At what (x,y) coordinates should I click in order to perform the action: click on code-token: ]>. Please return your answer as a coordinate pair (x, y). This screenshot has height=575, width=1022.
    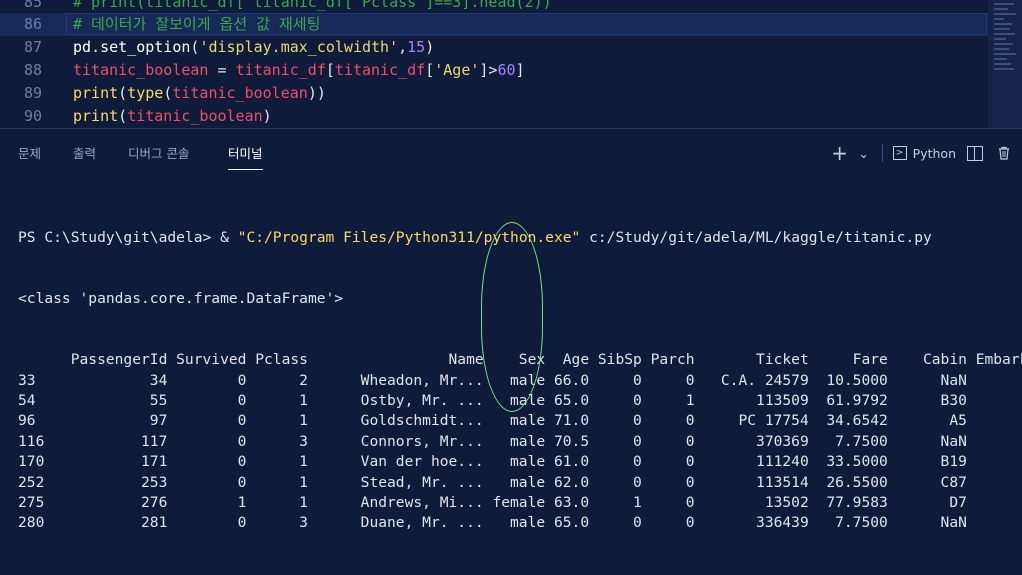
    Looking at the image, I should click on (488, 70).